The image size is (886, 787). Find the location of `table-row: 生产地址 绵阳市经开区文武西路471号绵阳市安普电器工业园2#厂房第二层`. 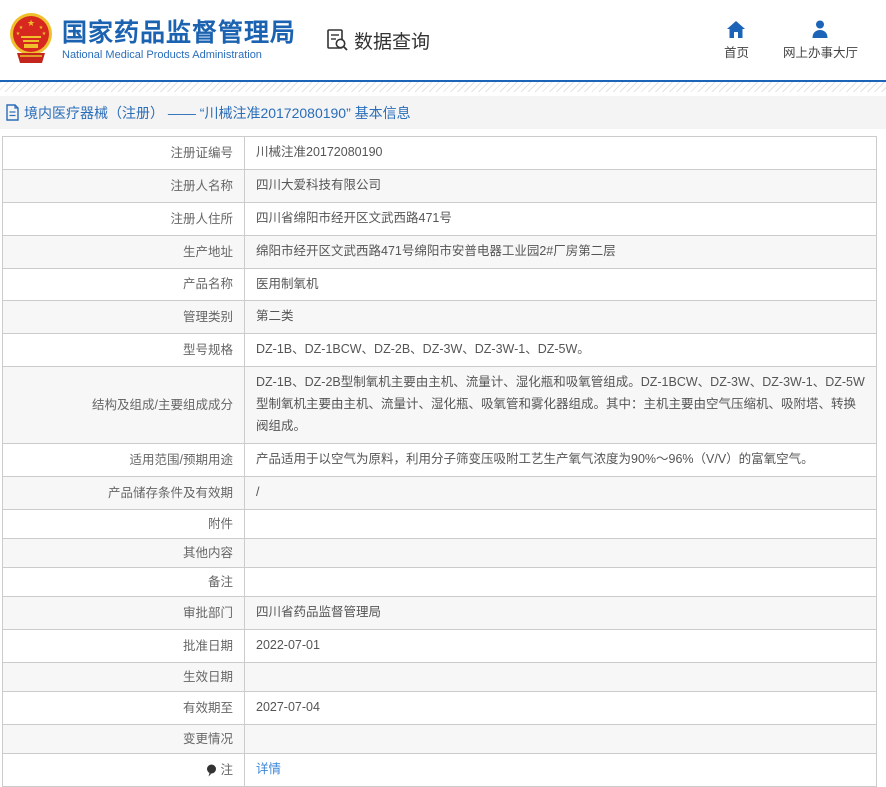

table-row: 生产地址 绵阳市经开区文武西路471号绵阳市安普电器工业园2#厂房第二层 is located at coordinates (439, 252).